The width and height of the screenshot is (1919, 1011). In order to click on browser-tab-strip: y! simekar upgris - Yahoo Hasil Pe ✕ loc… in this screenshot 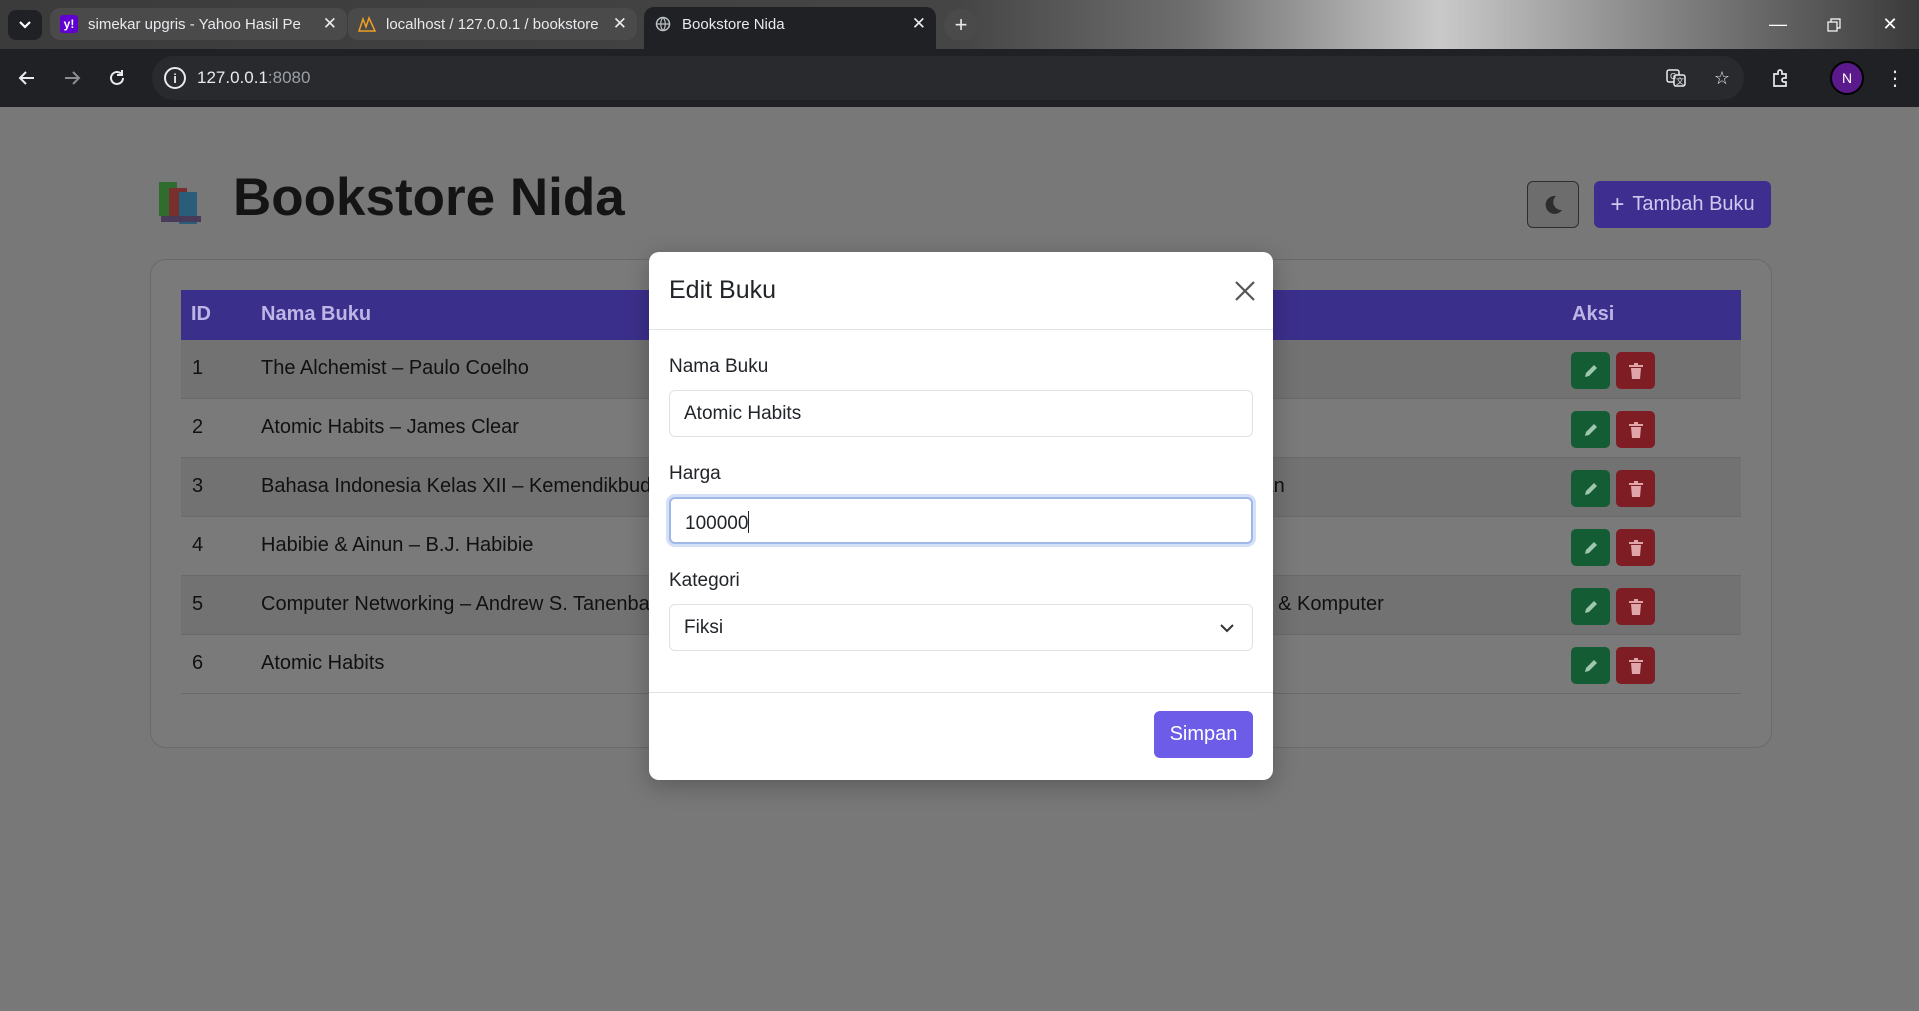, I will do `click(959, 24)`.